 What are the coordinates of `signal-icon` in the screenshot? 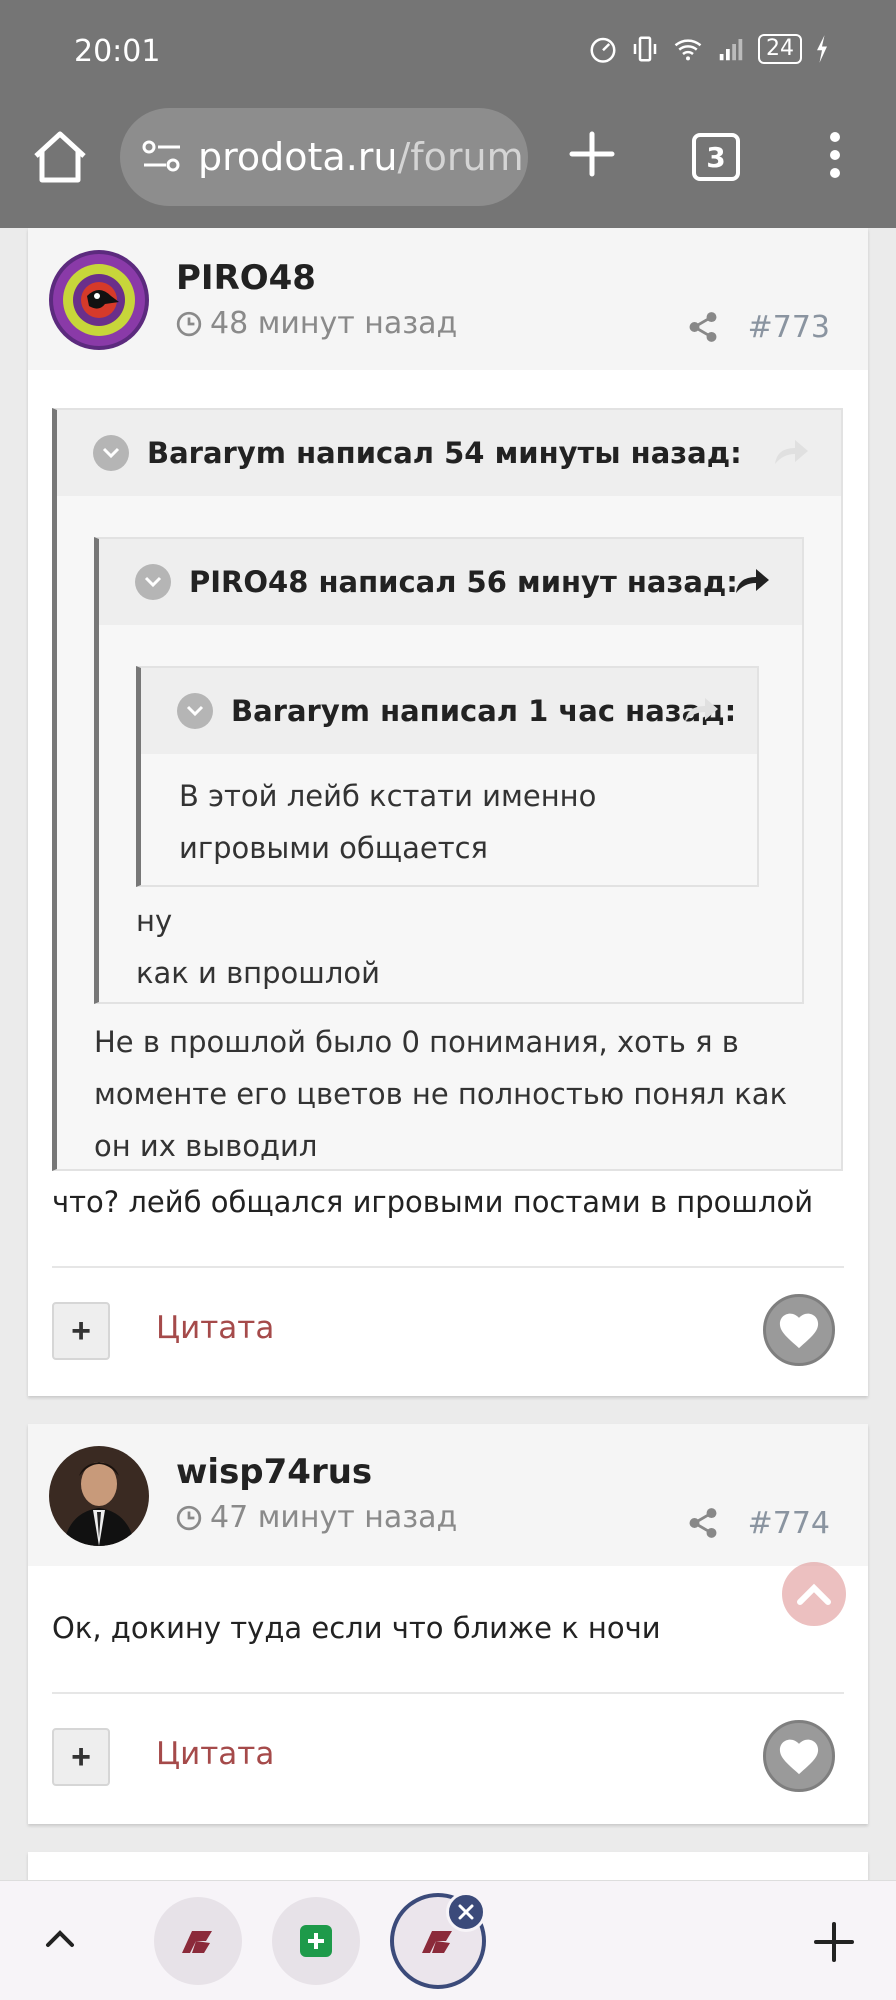 It's located at (731, 50).